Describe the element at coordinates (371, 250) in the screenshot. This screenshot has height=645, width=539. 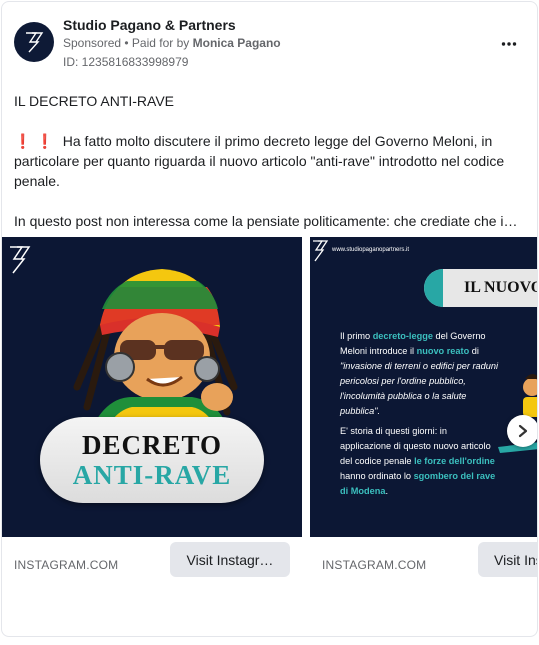
I see `website-watermark: www.studiopaganopartners.it` at that location.